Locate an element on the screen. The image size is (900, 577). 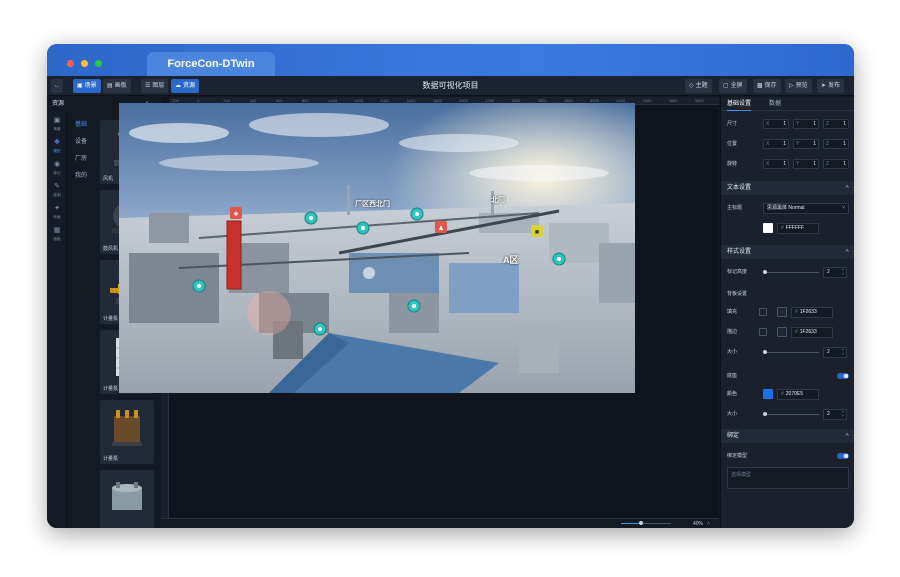
base-size-row: 大小 2 ˄ ˅ is located at coordinates (789, 414).